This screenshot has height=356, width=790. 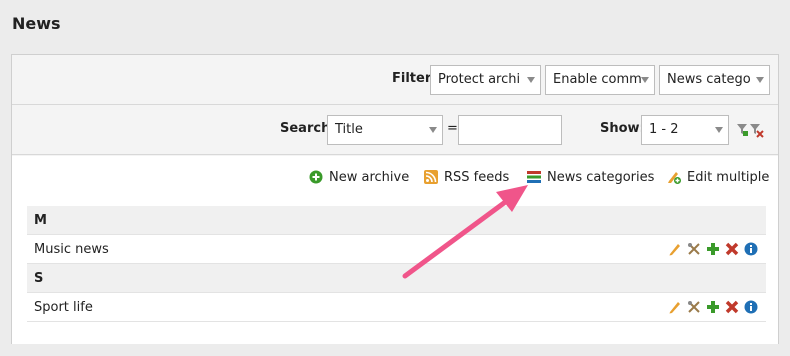 What do you see at coordinates (63, 307) in the screenshot?
I see `row-title: Sport life` at bounding box center [63, 307].